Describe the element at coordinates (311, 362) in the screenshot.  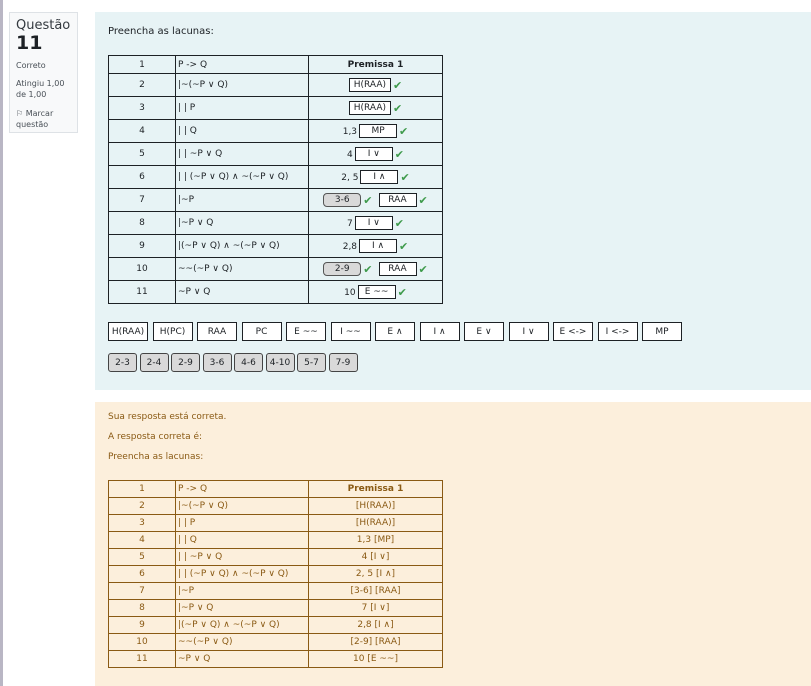
I see `range-token: 5-7` at that location.